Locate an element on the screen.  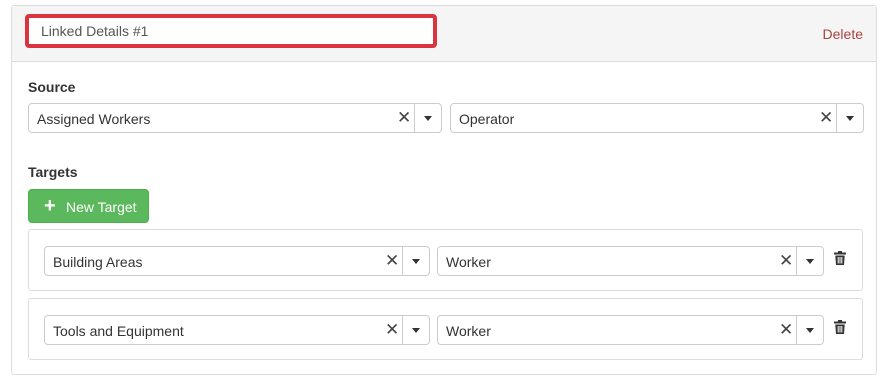
target-entity-value: Tools and Equipment is located at coordinates (118, 331).